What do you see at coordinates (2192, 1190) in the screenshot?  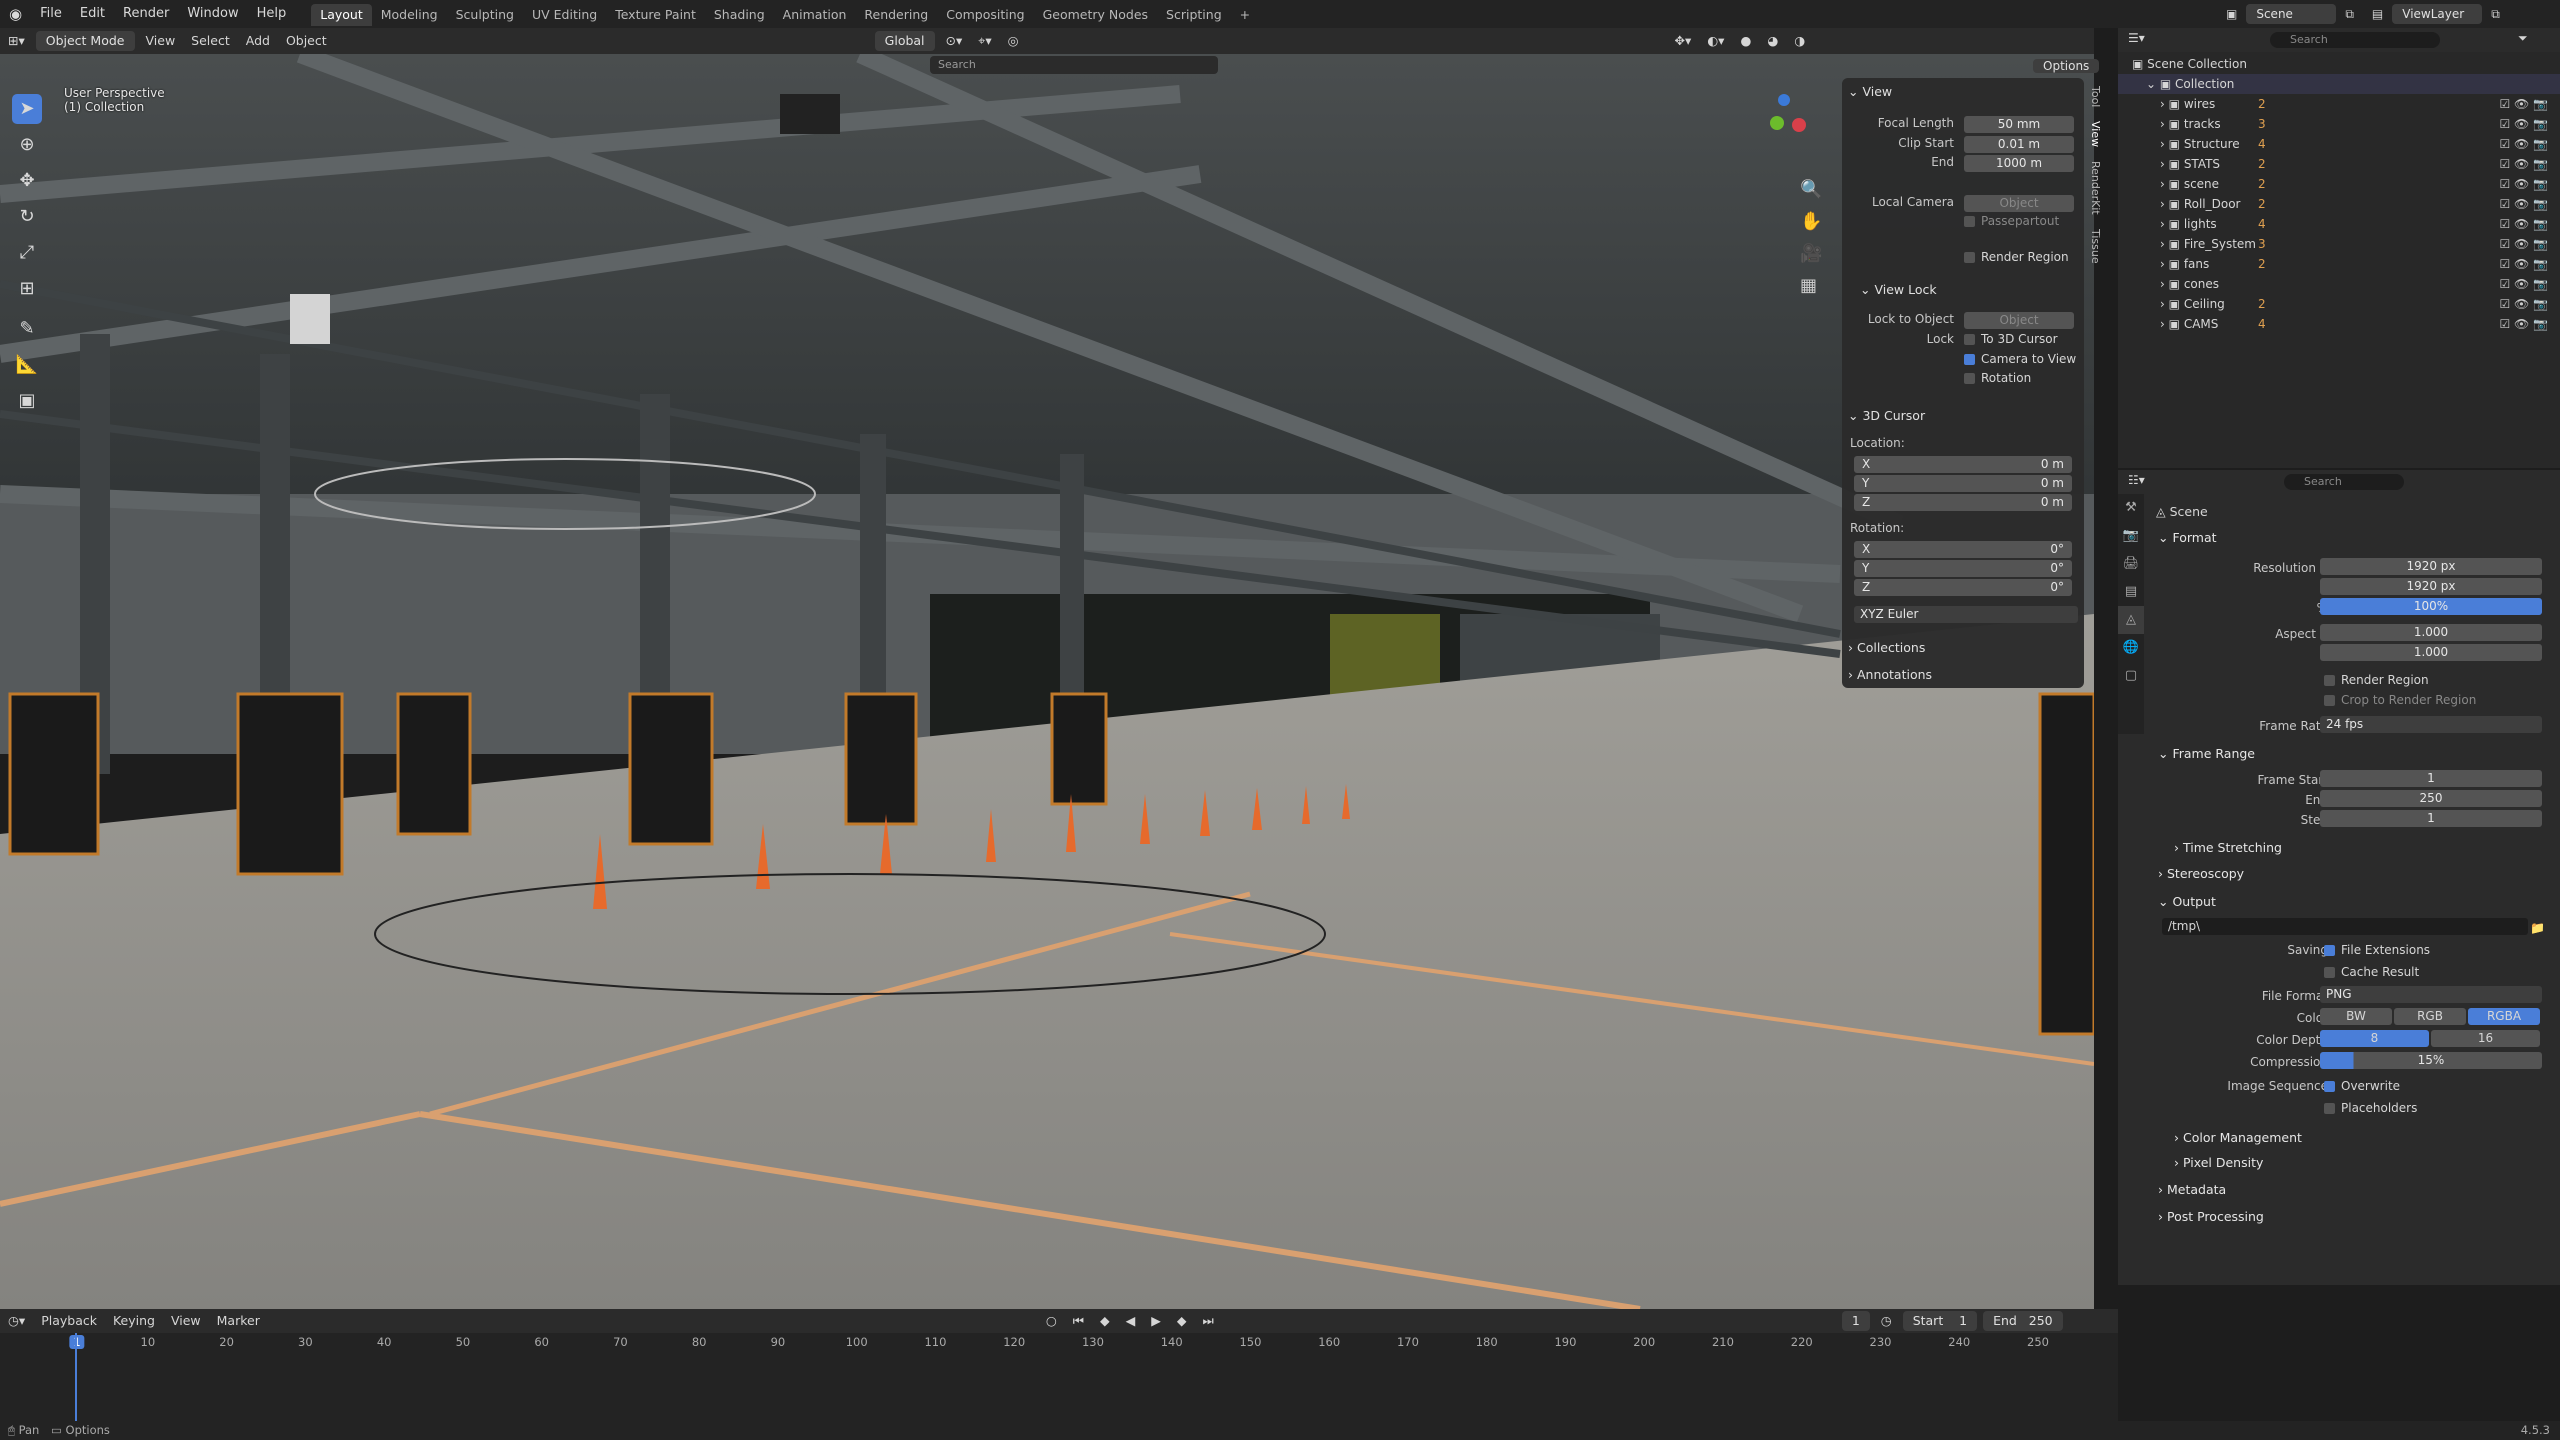 I see `section-metadata: › Metadata` at bounding box center [2192, 1190].